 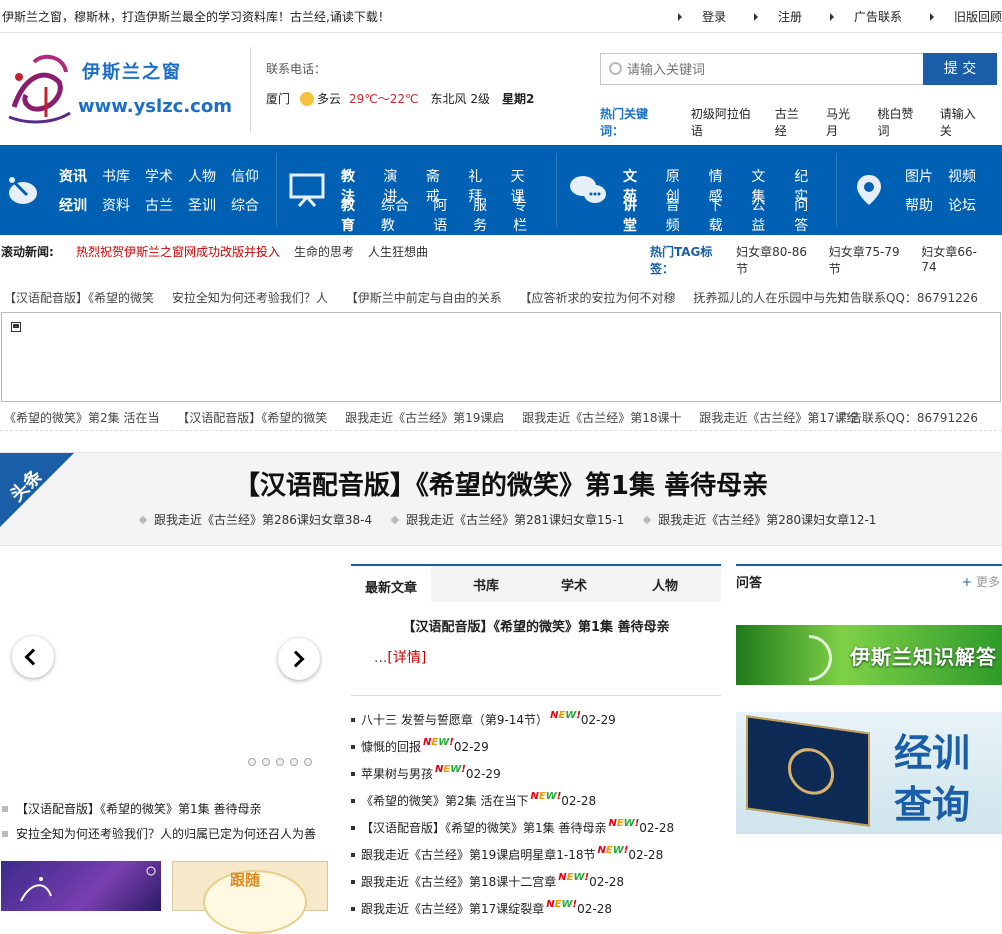 I want to click on detail-link: [详情], so click(x=406, y=658).